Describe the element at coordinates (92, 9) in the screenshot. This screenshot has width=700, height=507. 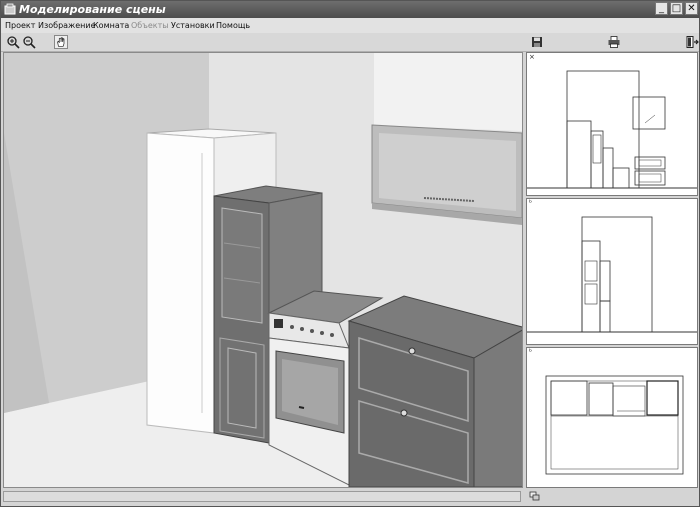
I see `window-title: Моделирование сцены` at that location.